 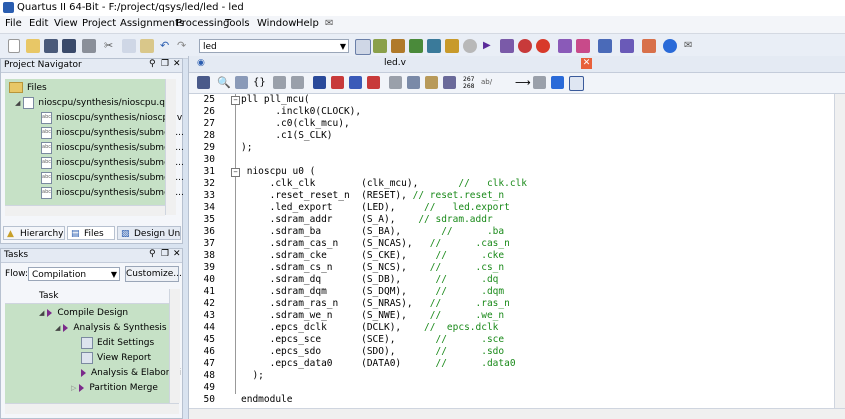 What do you see at coordinates (490, 46) in the screenshot?
I see `start-compilation-icon: ▶` at bounding box center [490, 46].